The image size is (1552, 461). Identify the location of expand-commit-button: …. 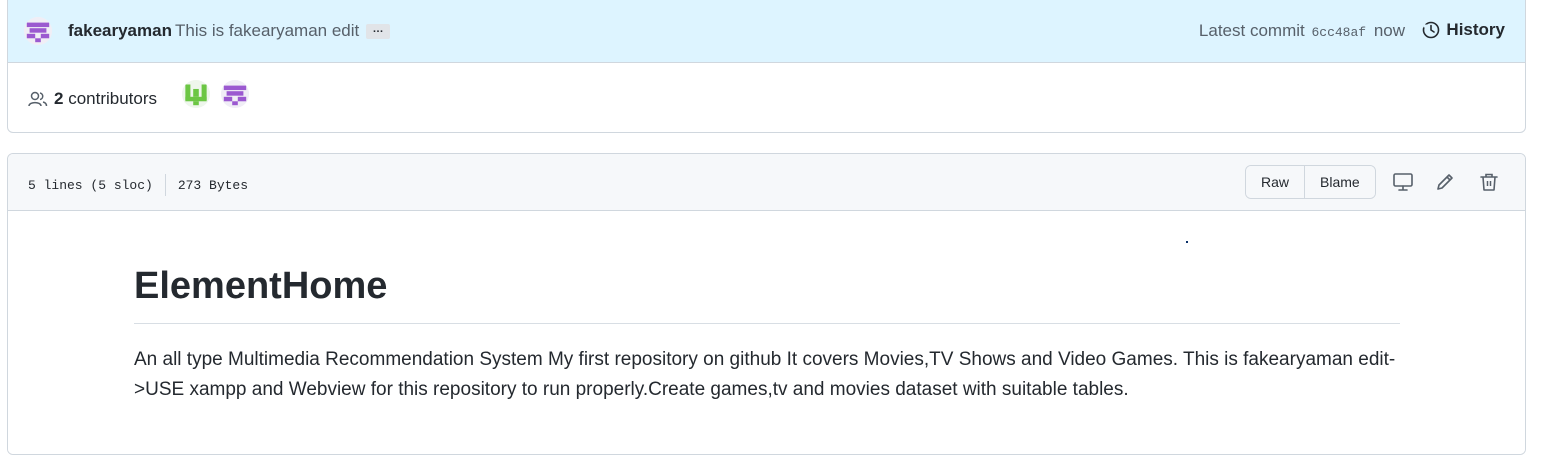
(378, 31).